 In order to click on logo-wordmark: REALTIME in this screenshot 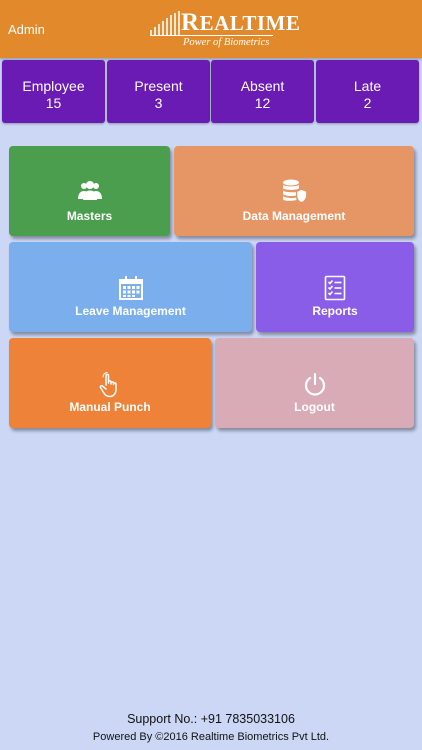, I will do `click(241, 22)`.